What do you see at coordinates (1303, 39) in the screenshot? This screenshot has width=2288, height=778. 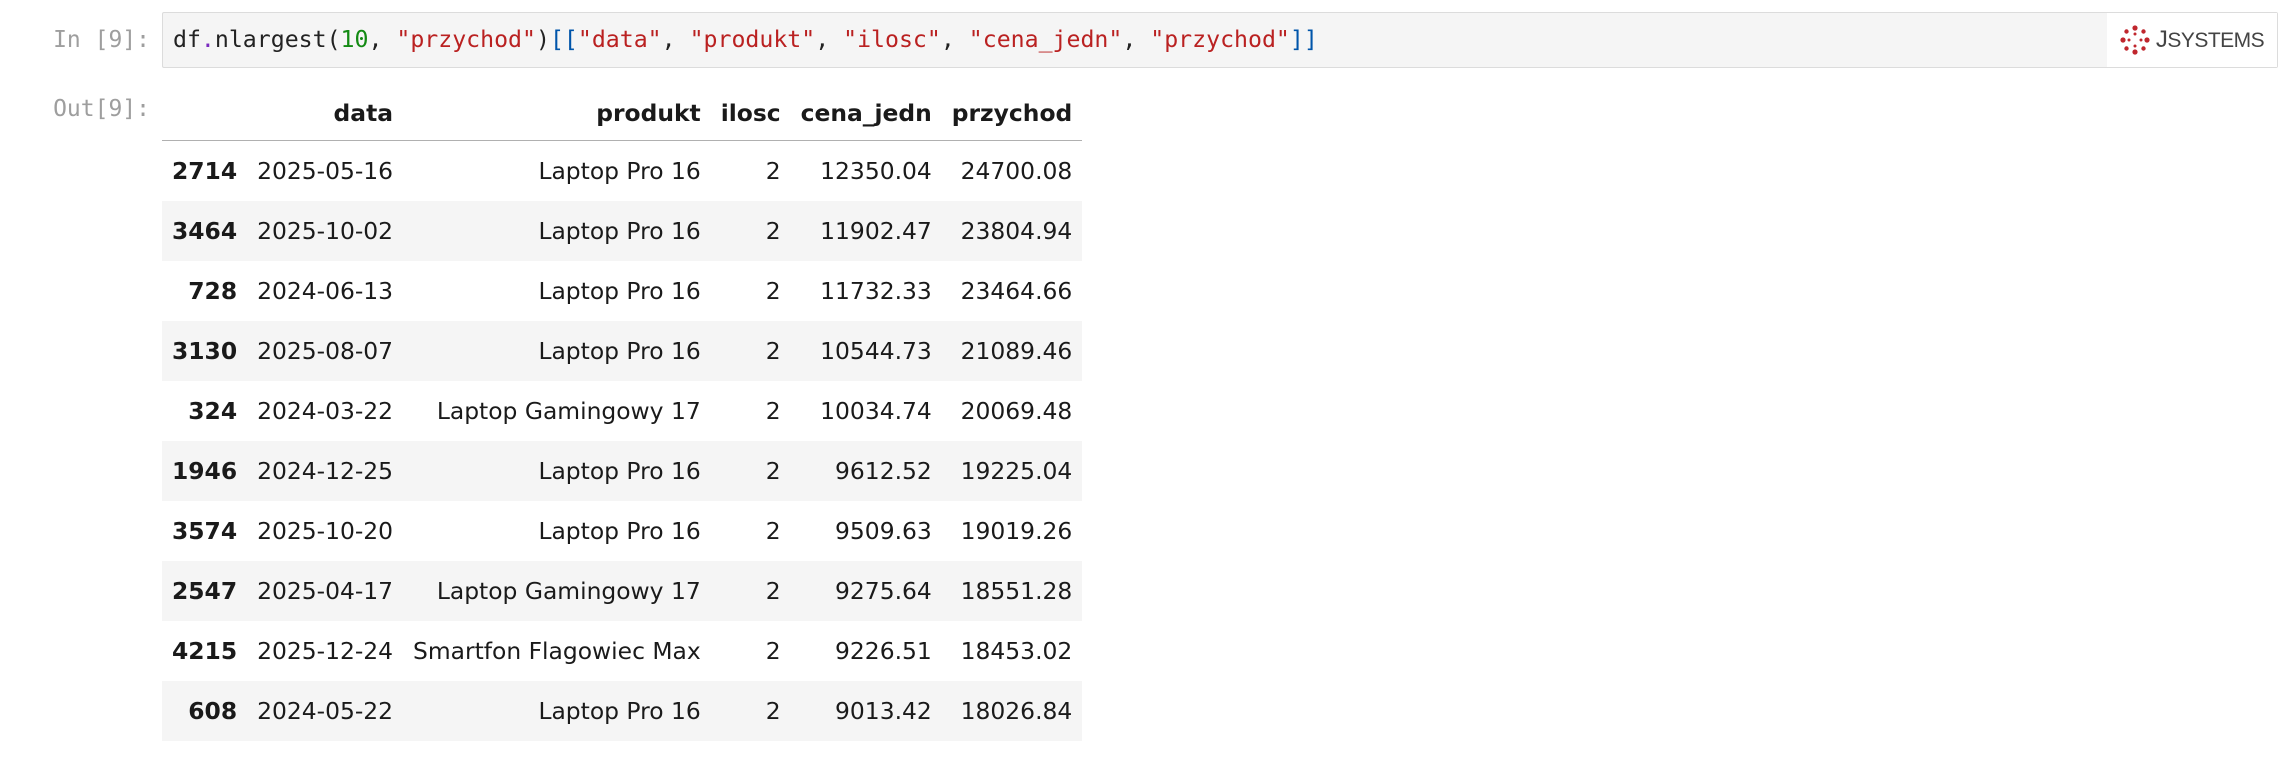 I see `code-token: ]]` at bounding box center [1303, 39].